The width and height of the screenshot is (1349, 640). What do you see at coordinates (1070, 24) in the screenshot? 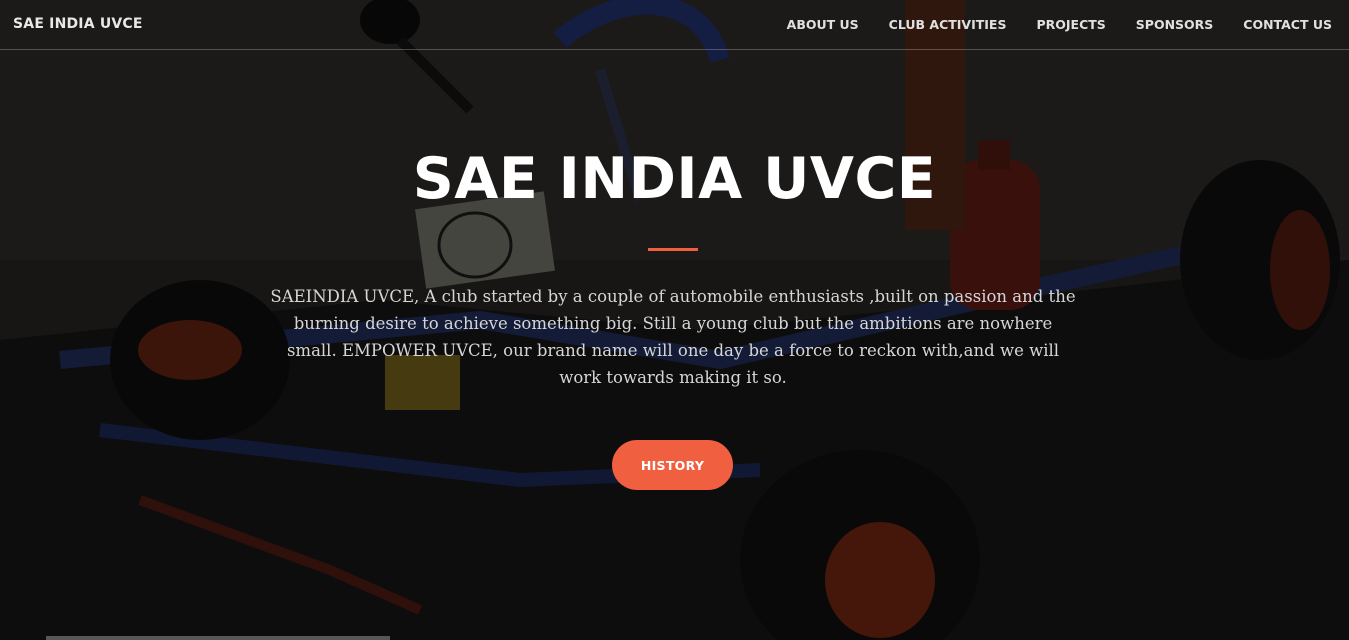
I see `nav-link-projects: PROJECTS` at bounding box center [1070, 24].